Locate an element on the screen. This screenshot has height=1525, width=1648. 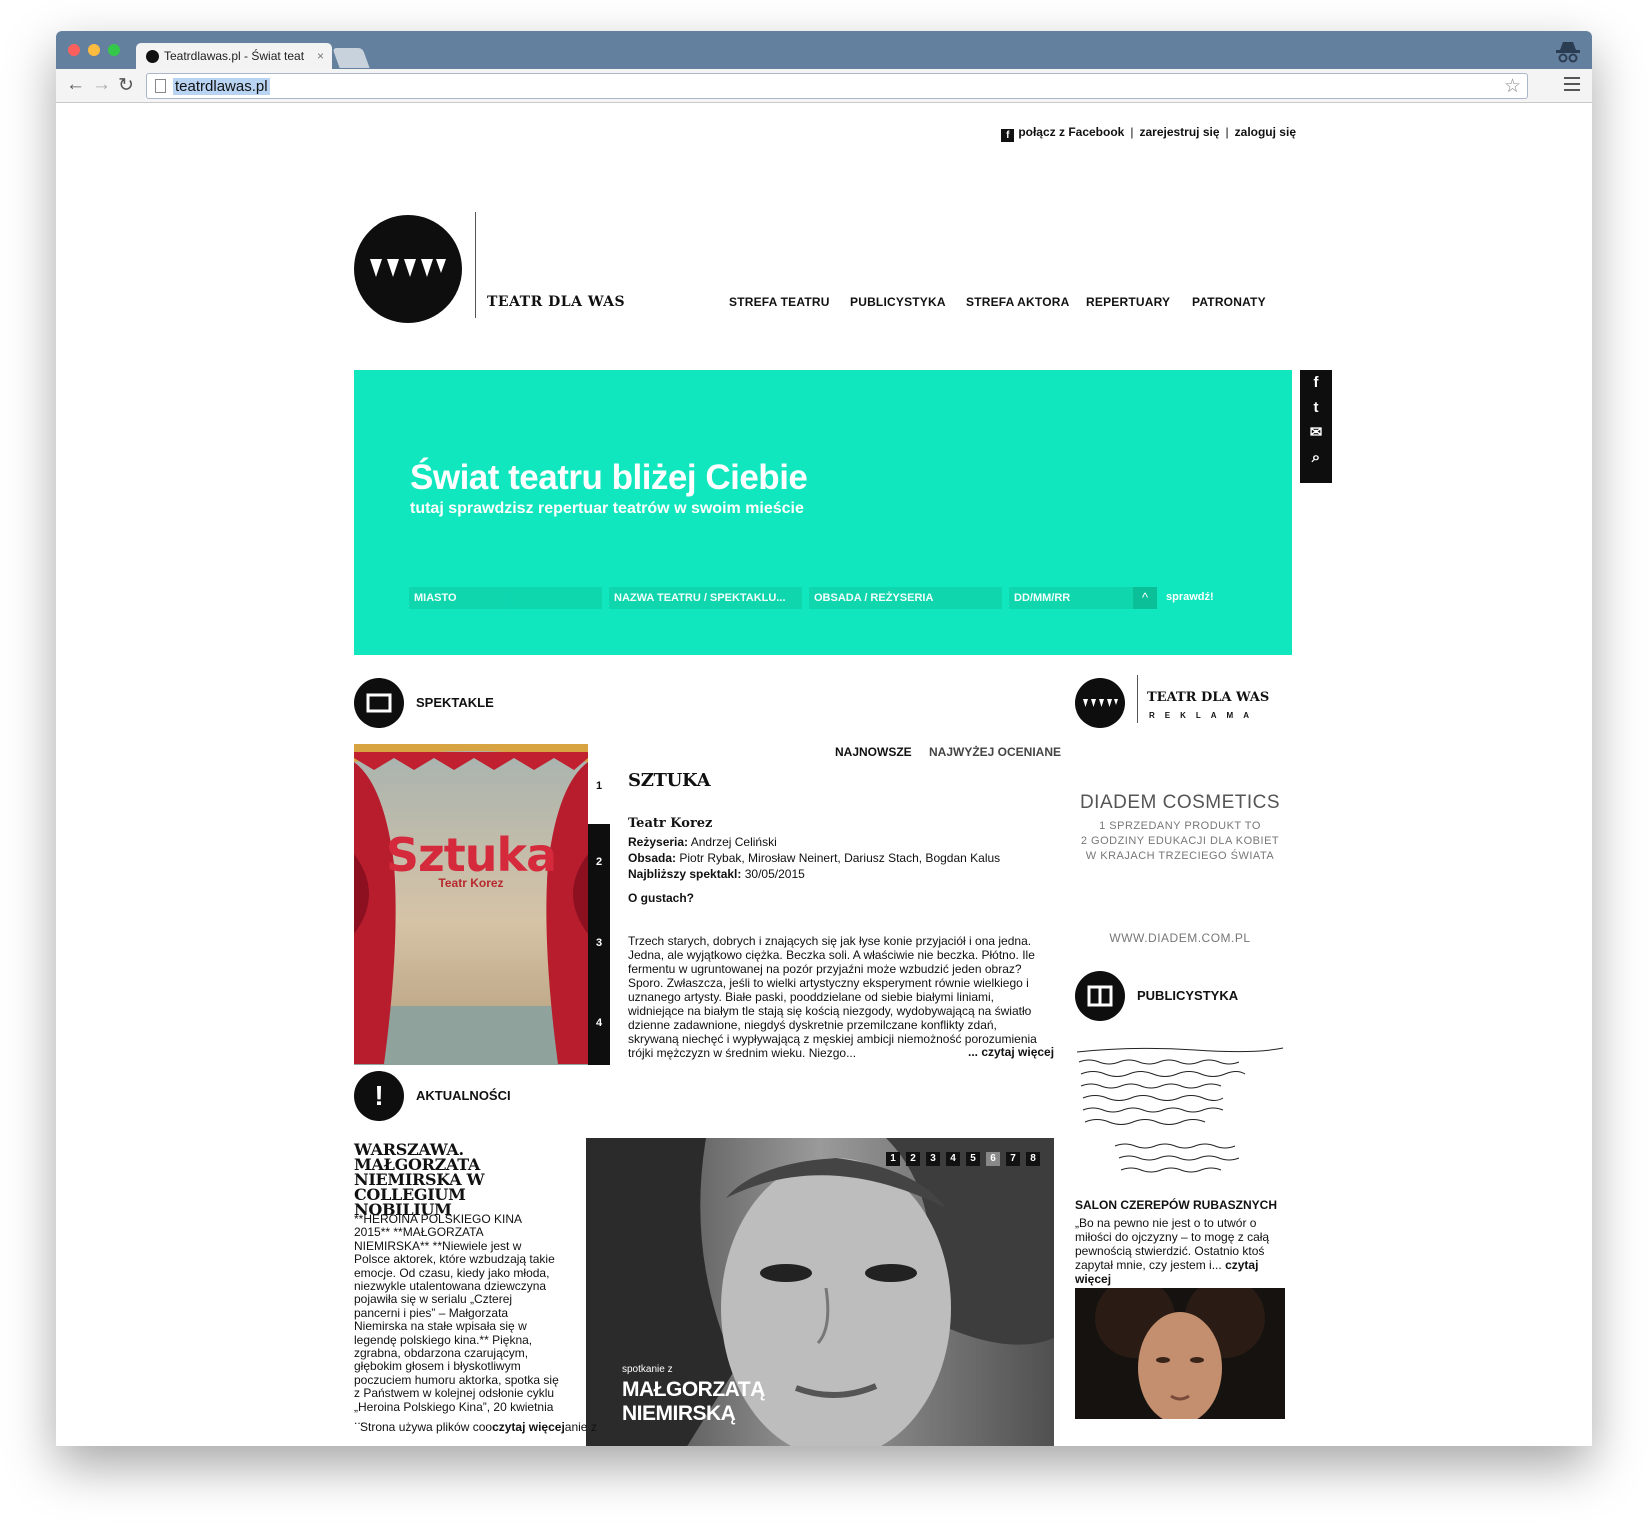
spektakle-icon is located at coordinates (379, 703).